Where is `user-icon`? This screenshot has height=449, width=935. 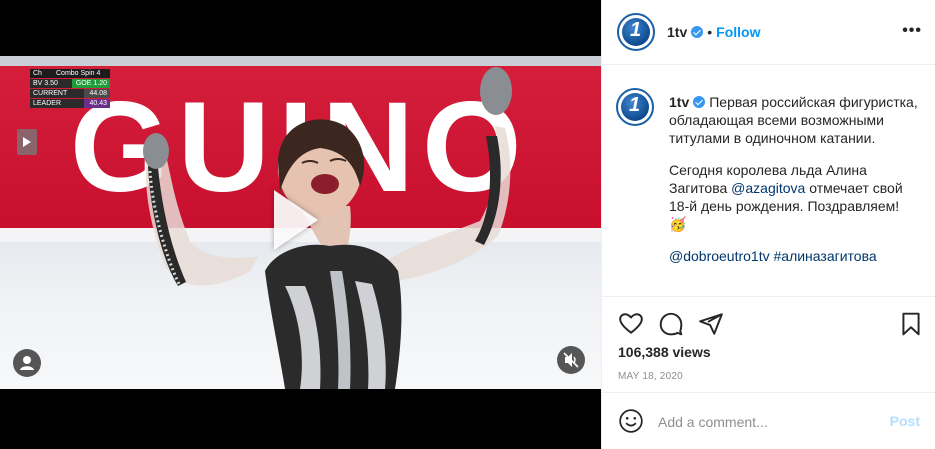
user-icon is located at coordinates (27, 363).